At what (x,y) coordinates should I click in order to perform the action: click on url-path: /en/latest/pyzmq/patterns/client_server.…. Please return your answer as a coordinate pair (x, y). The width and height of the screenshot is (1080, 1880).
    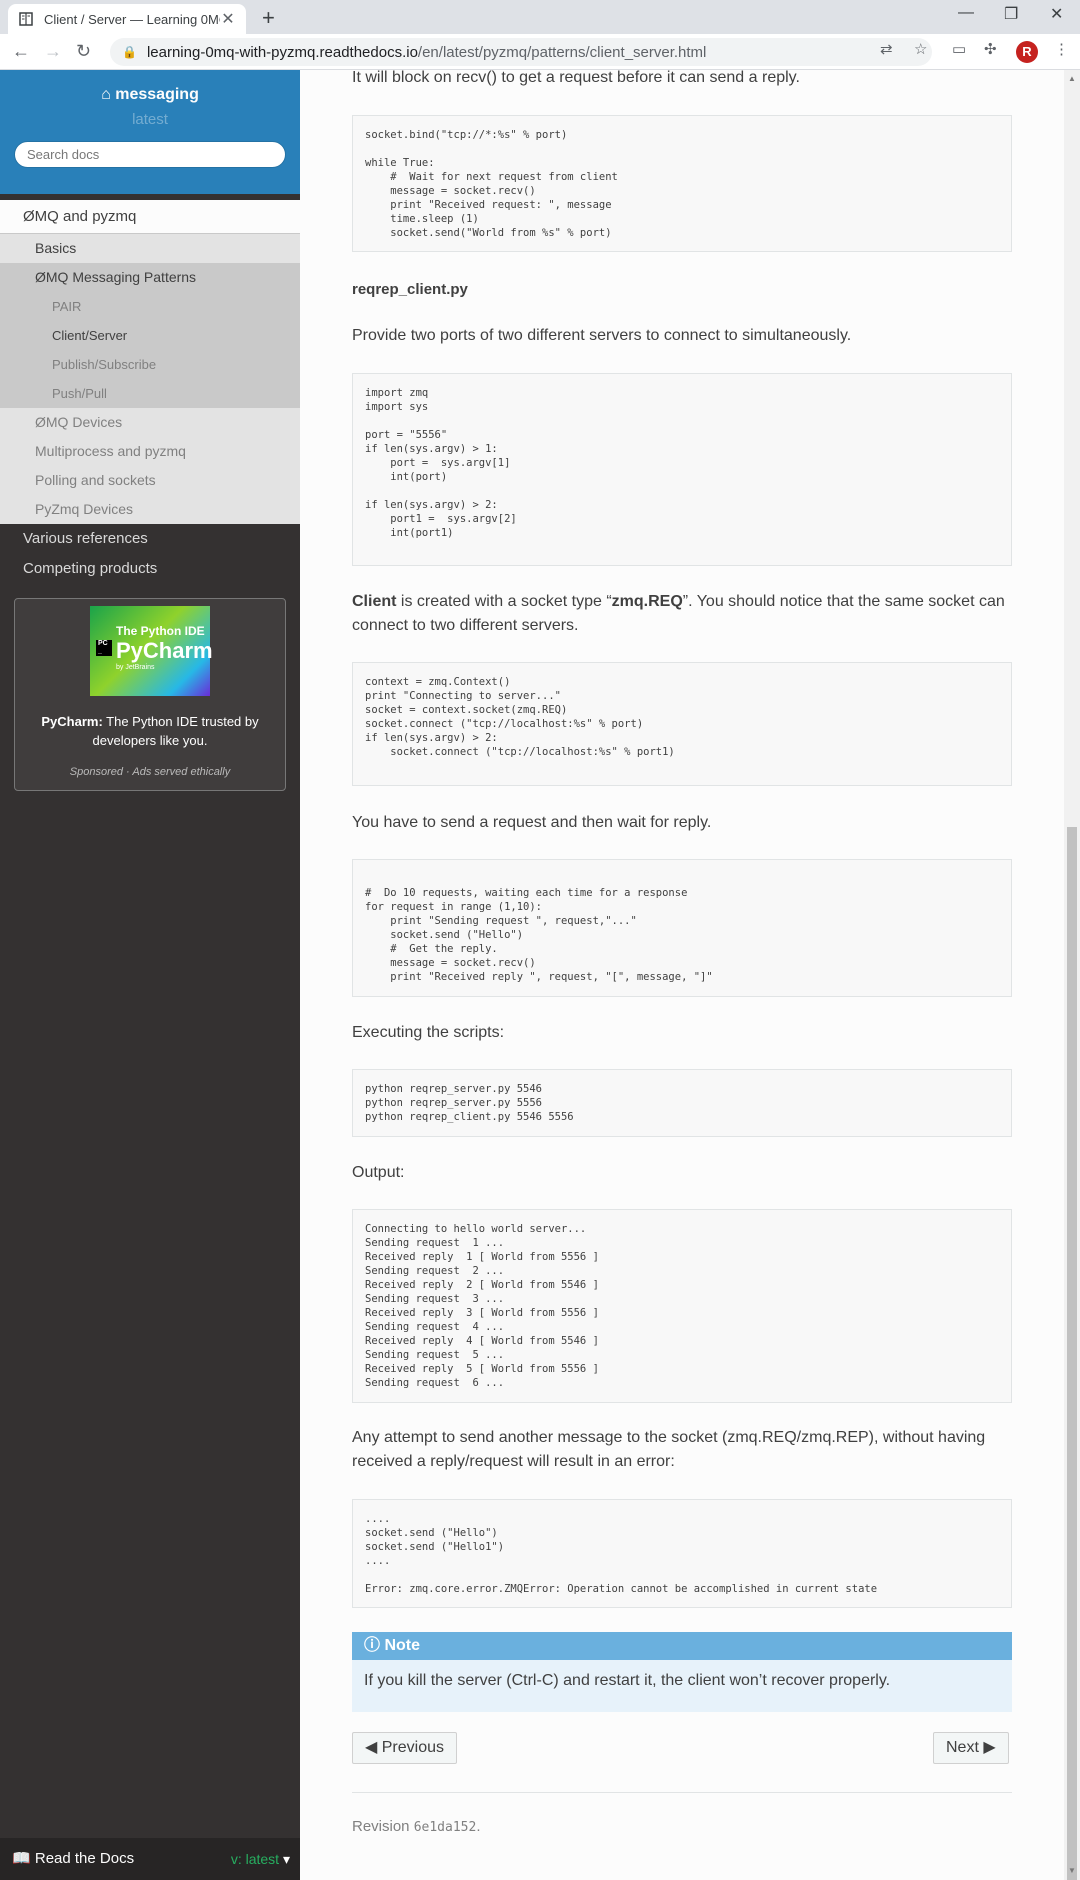
    Looking at the image, I should click on (562, 52).